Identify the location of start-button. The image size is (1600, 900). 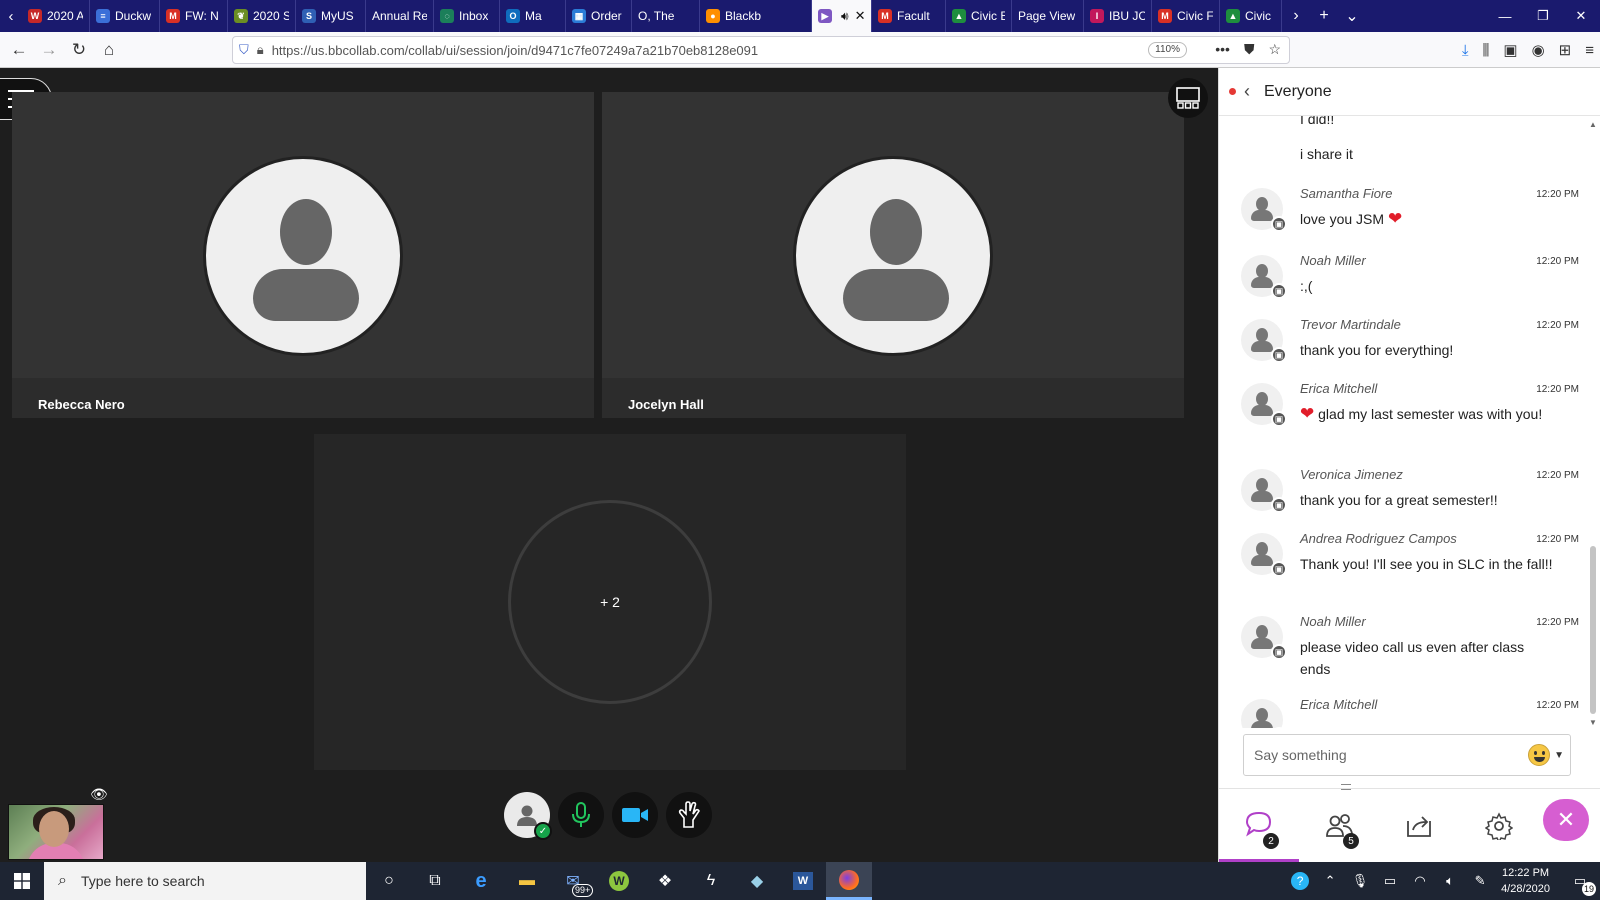
(22, 881).